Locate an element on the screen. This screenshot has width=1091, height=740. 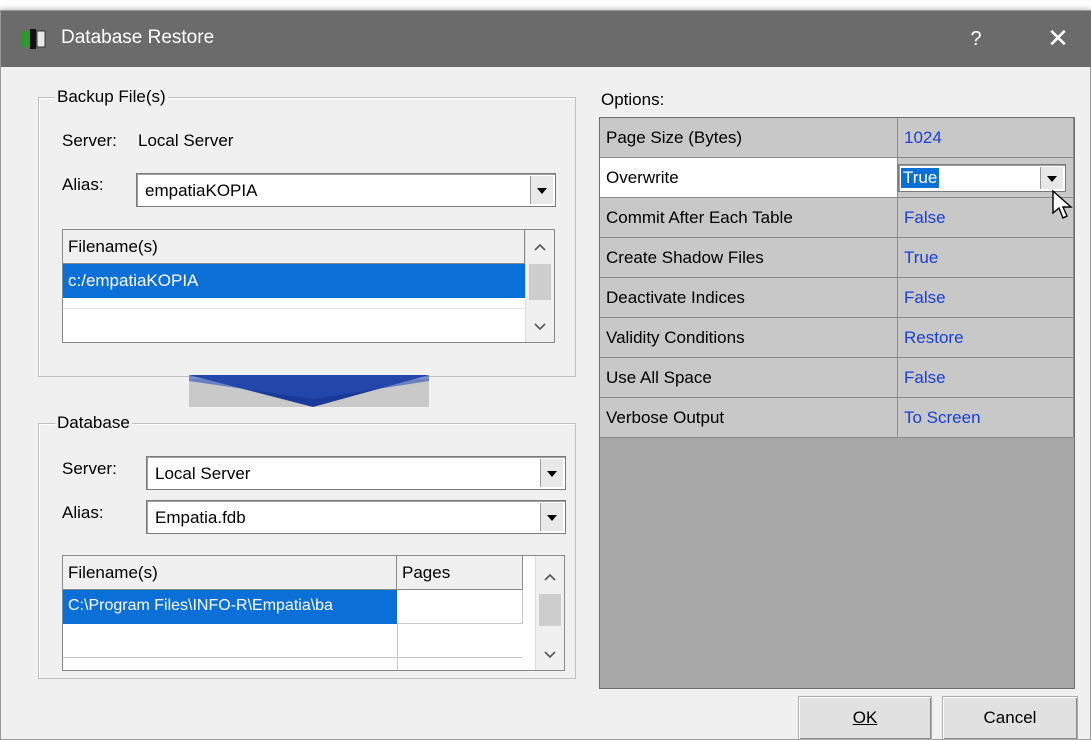
database-group-label: Database is located at coordinates (93, 423).